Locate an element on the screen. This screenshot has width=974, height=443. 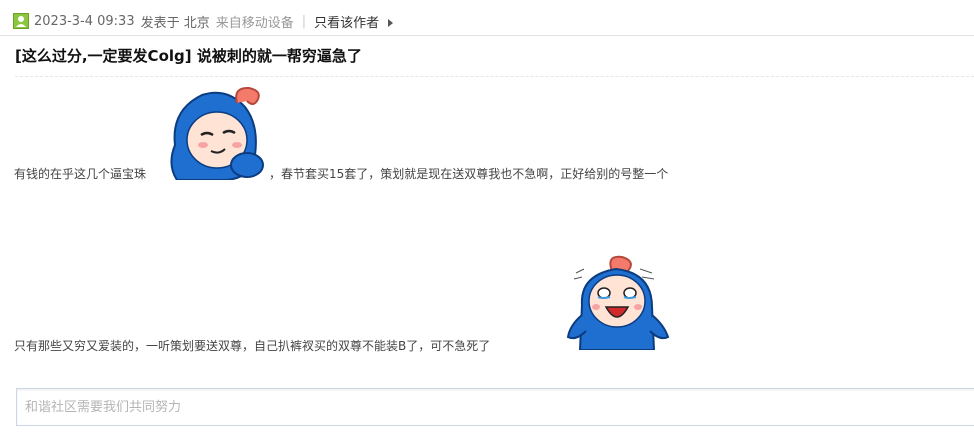
post-location: 发表于 北京 is located at coordinates (175, 23).